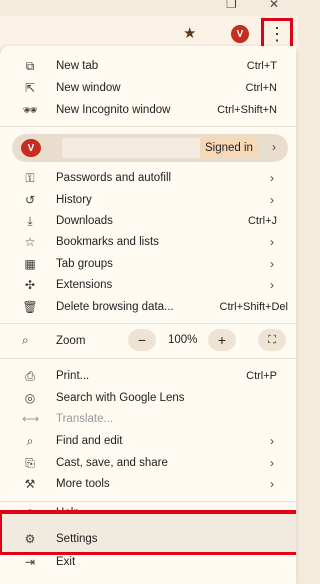 The height and width of the screenshot is (584, 320). Describe the element at coordinates (120, 398) in the screenshot. I see `menu-label: Search with Google Lens` at that location.